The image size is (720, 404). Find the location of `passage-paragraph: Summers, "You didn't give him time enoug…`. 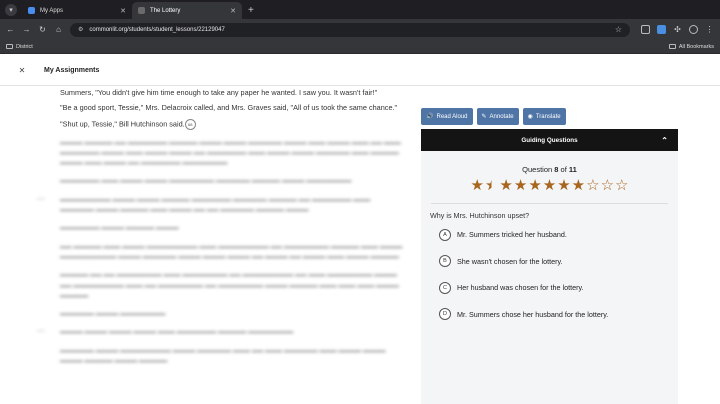

passage-paragraph: Summers, "You didn't give him time enoug… is located at coordinates (219, 92).